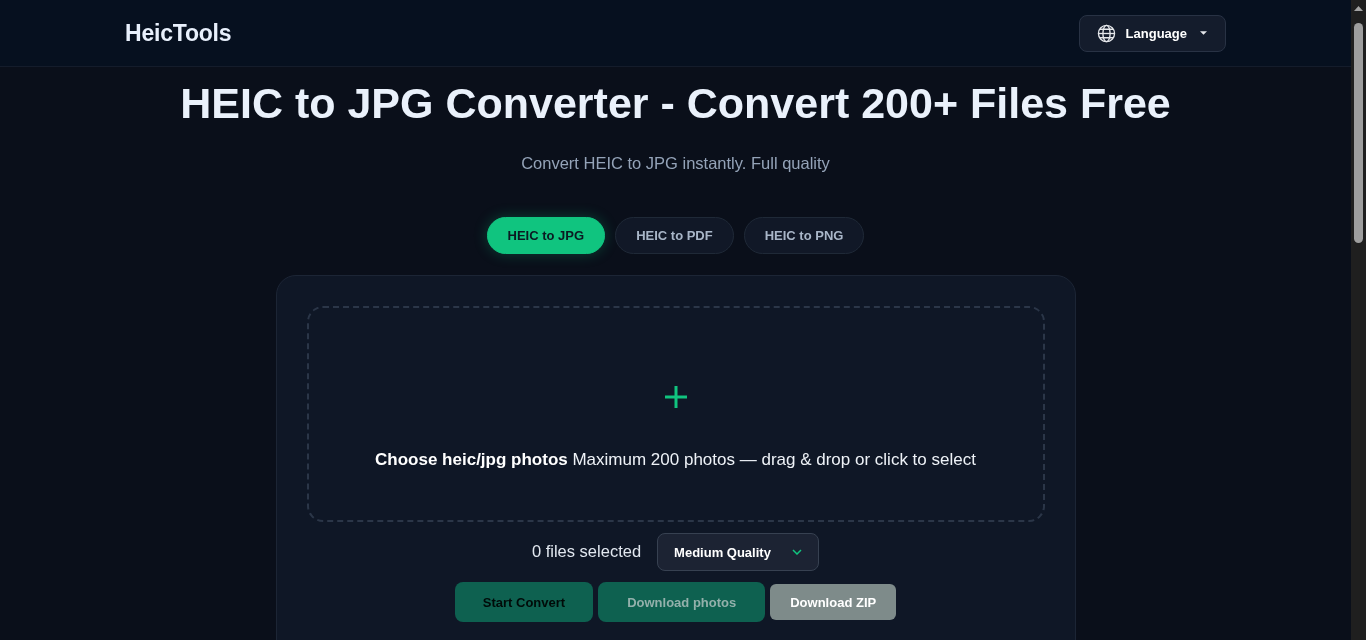  I want to click on plus-icon, so click(675, 397).